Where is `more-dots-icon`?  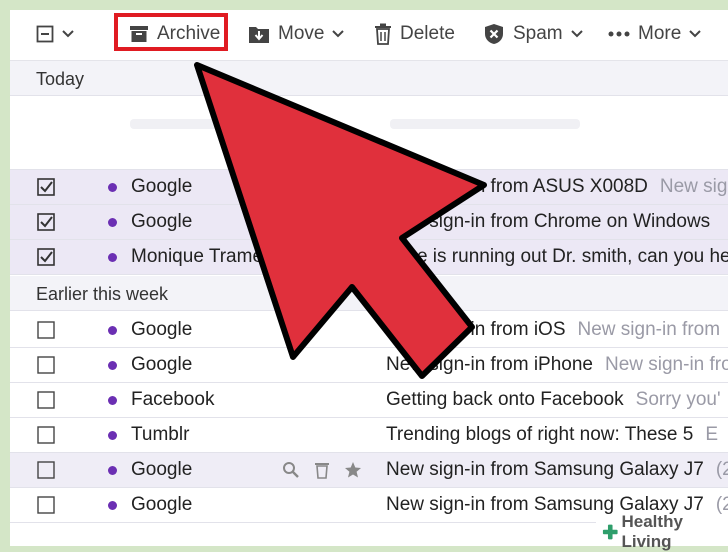 more-dots-icon is located at coordinates (619, 34).